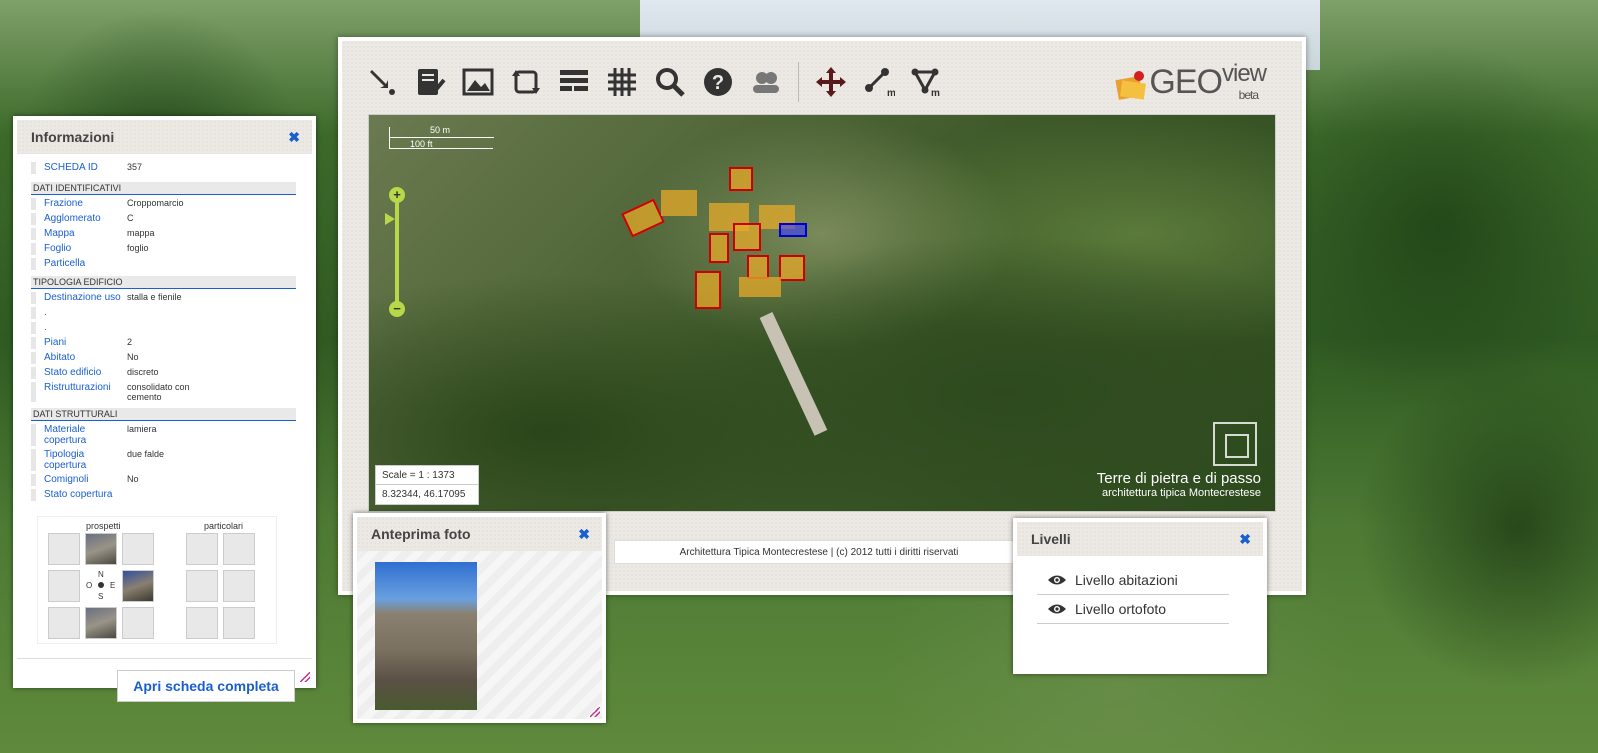 Image resolution: width=1598 pixels, height=753 pixels. Describe the element at coordinates (171, 219) in the screenshot. I see `field-row: Agglomerato C` at that location.